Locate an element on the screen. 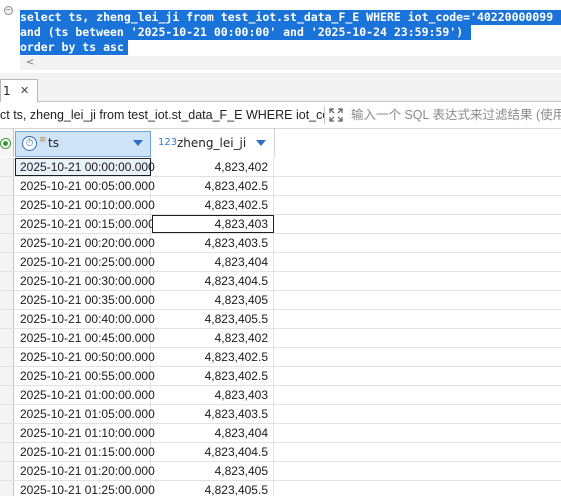 This screenshot has height=496, width=561. column-header-zheng-lei-ji: 123 zheng_lei_ji is located at coordinates (213, 143).